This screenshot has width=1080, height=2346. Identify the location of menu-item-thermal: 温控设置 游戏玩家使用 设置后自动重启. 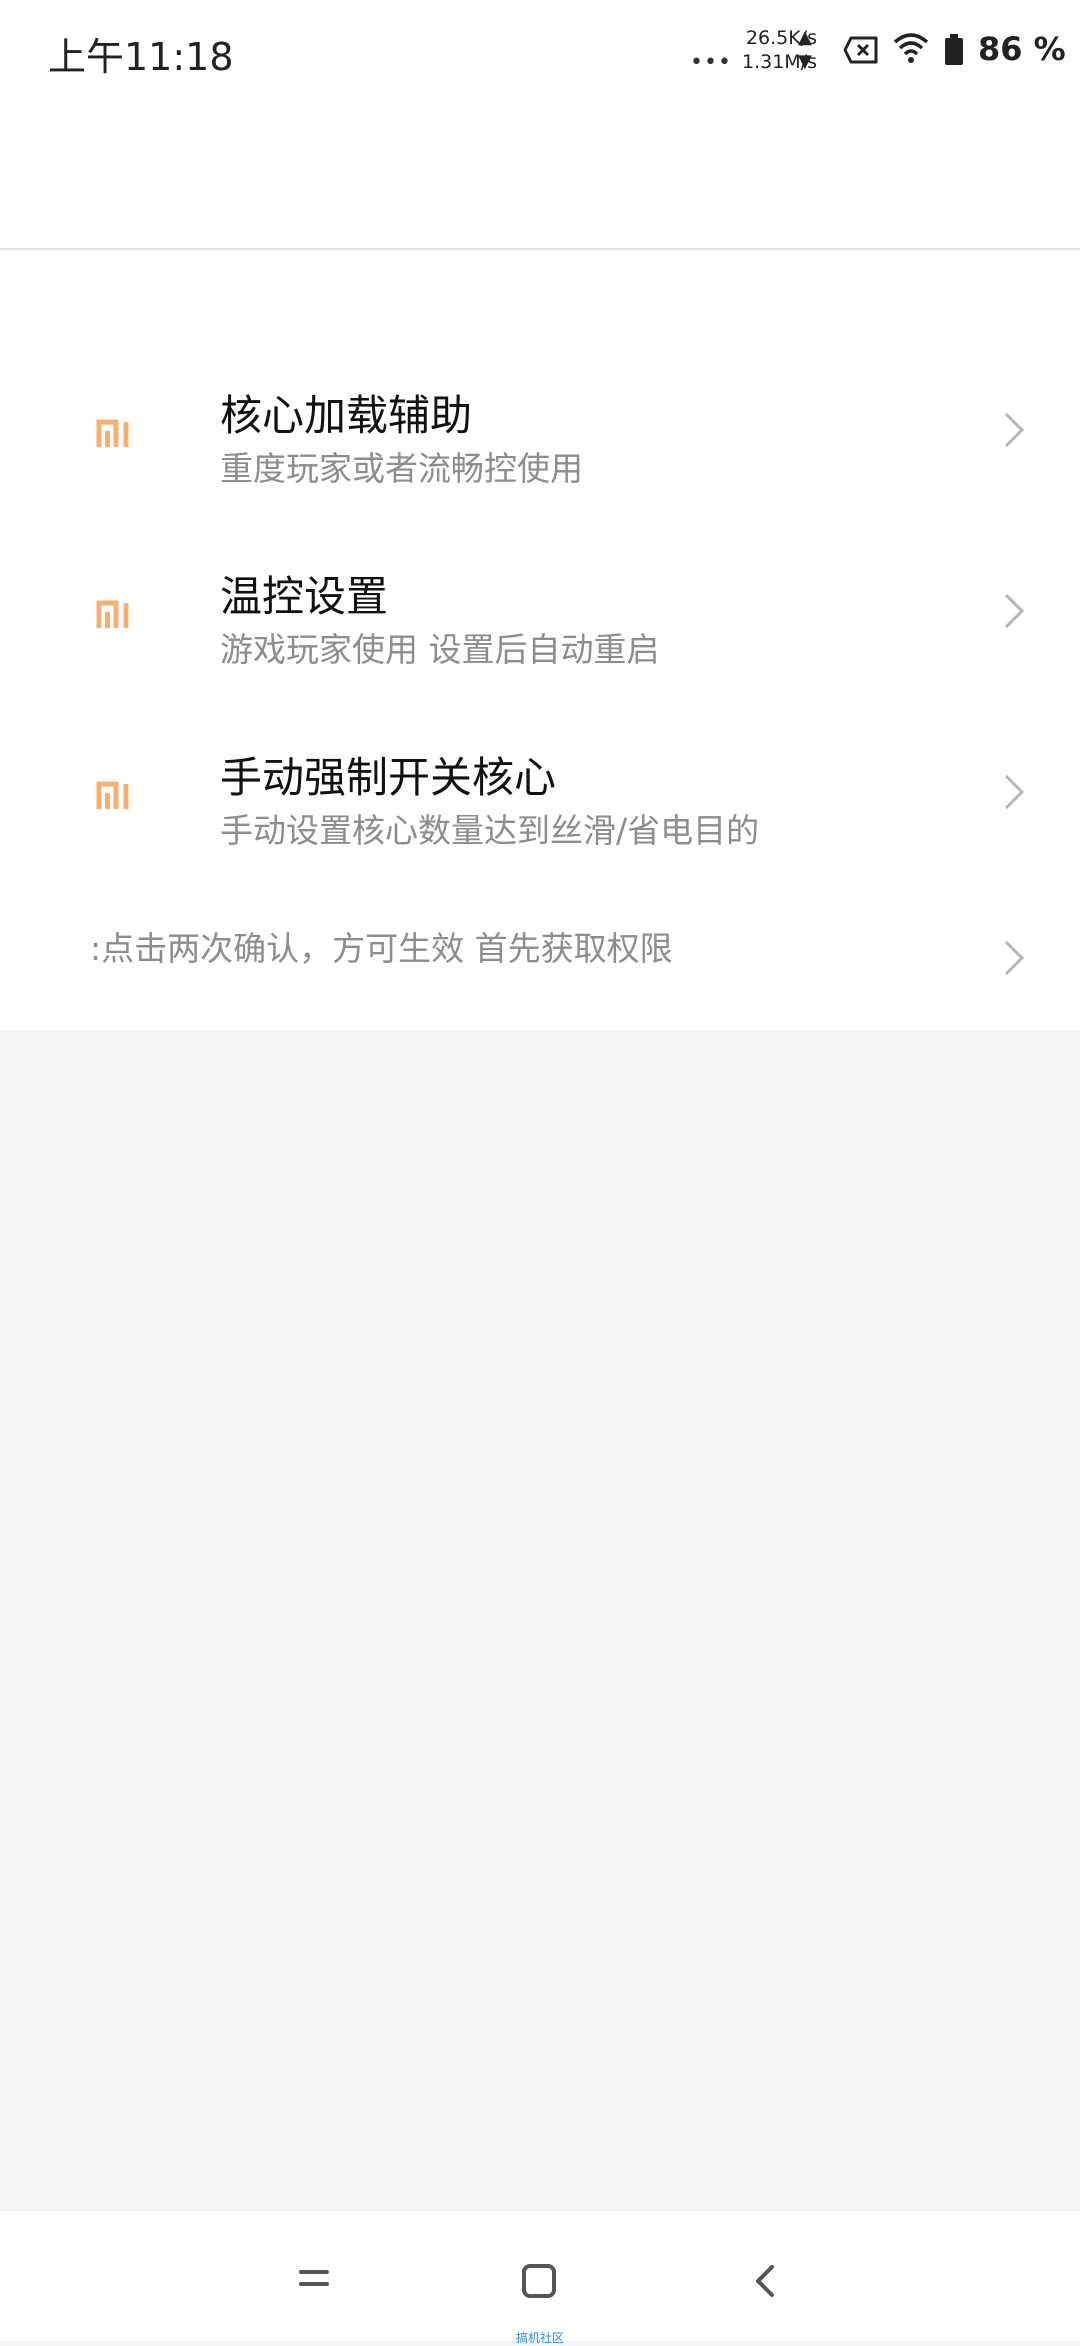
(540, 631).